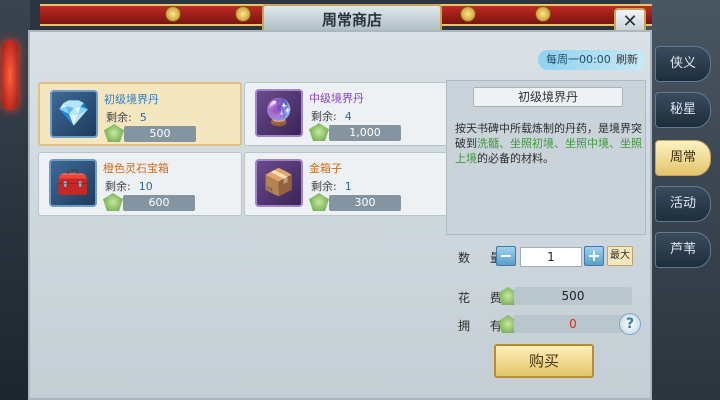 The image size is (720, 400). I want to click on decrease-quantity-button: −, so click(506, 256).